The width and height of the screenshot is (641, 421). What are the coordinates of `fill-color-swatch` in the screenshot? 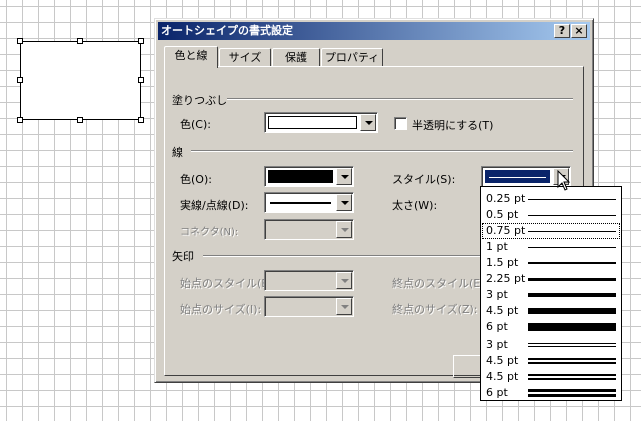 It's located at (312, 122).